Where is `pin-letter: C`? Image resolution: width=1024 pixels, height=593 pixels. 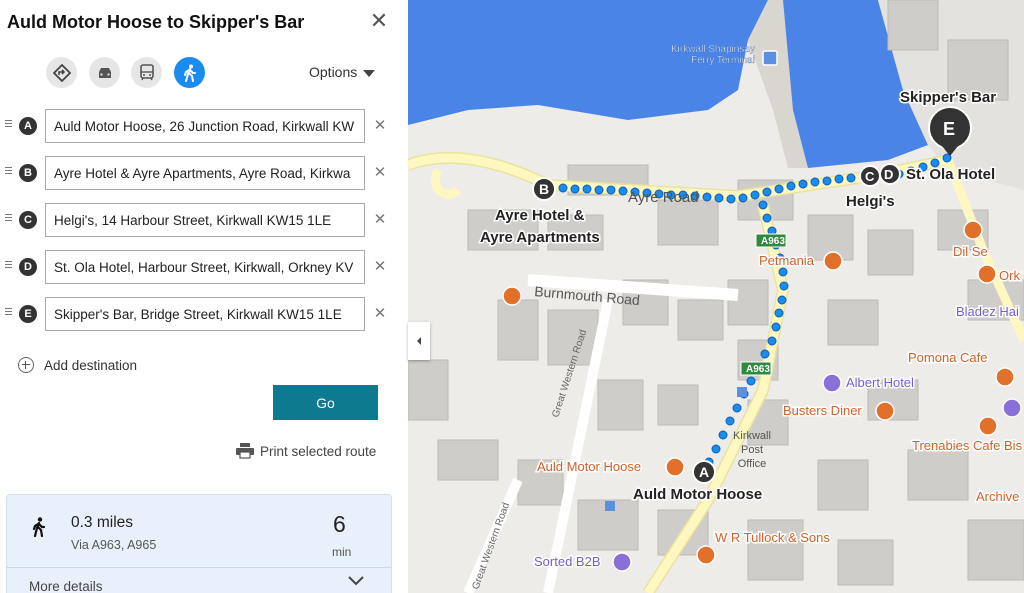
pin-letter: C is located at coordinates (870, 176).